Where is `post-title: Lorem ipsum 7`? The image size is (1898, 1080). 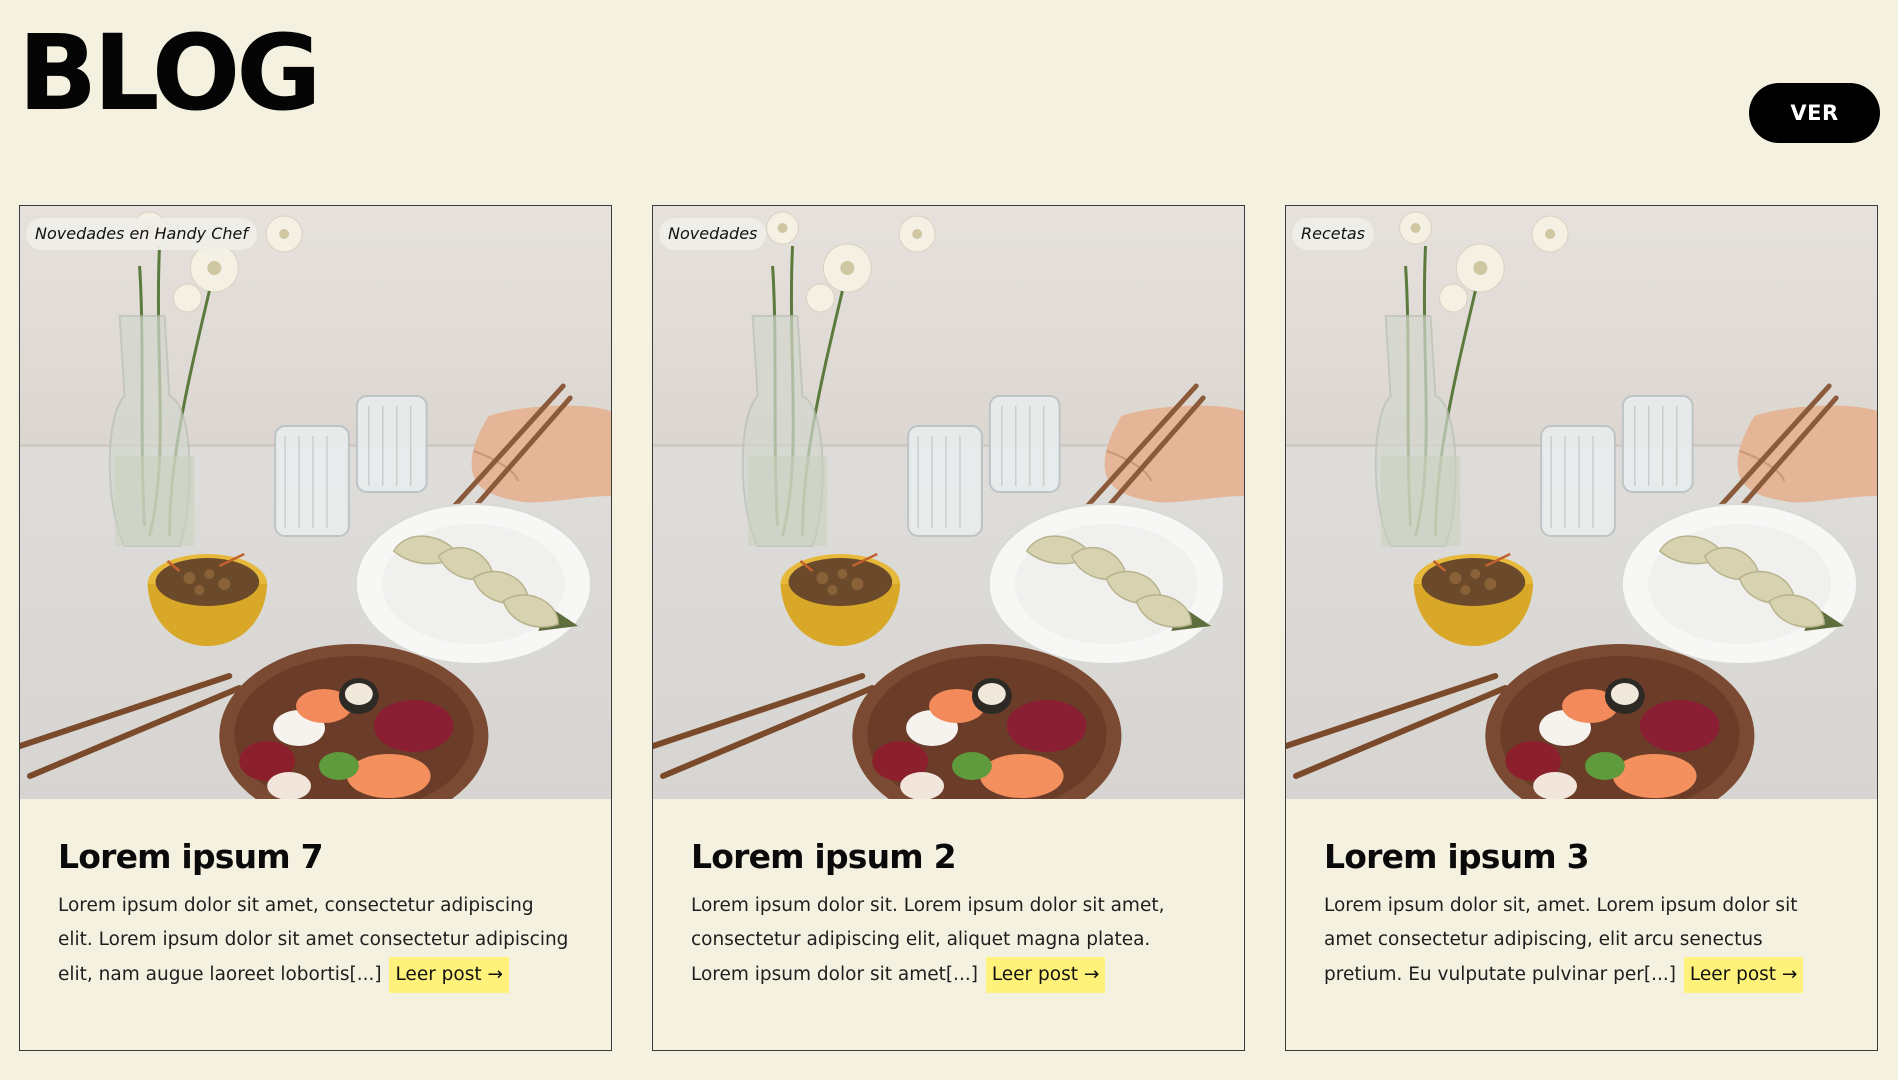 post-title: Lorem ipsum 7 is located at coordinates (315, 856).